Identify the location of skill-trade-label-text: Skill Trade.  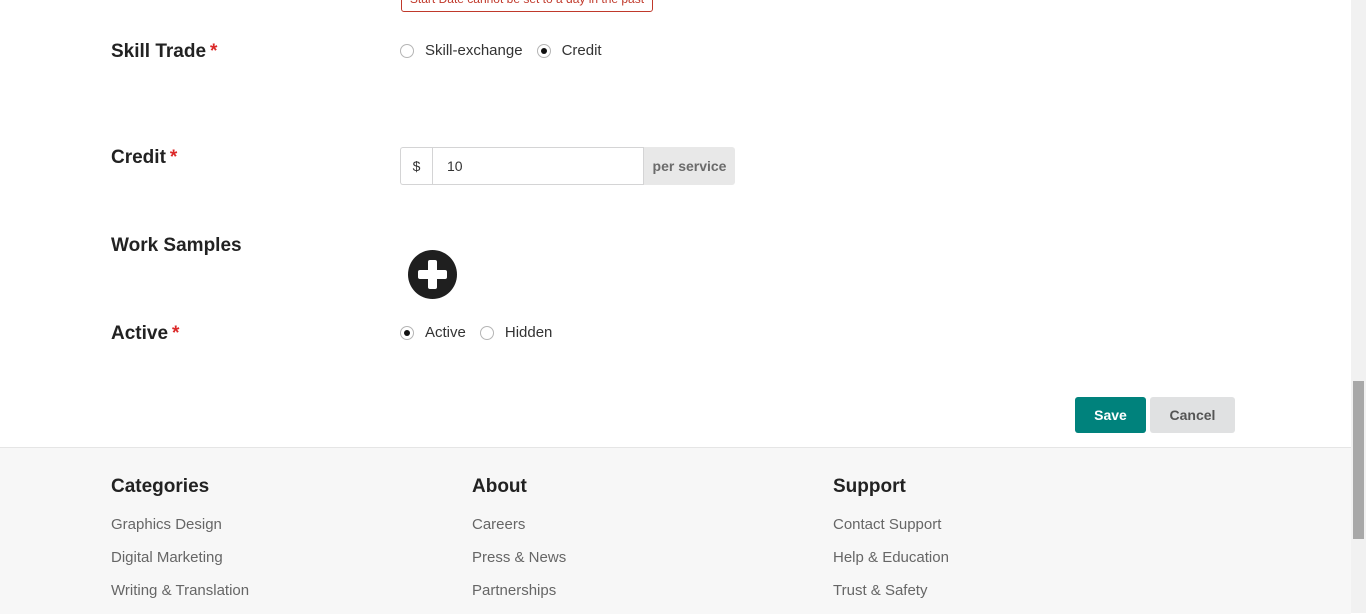
(159, 51).